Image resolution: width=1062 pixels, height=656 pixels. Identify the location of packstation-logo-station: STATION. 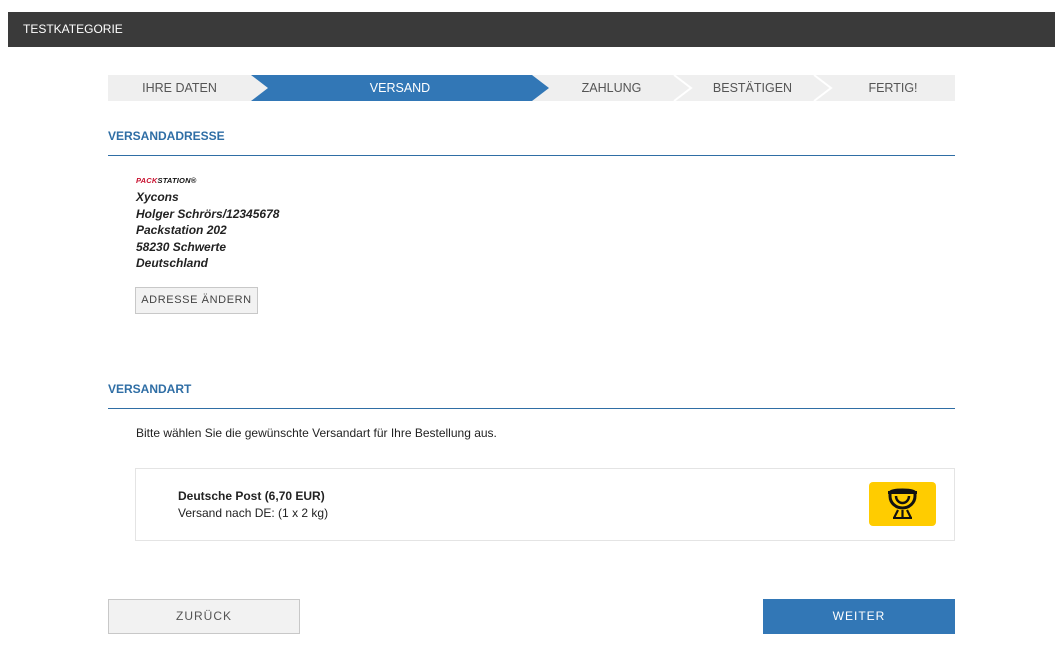
(174, 180).